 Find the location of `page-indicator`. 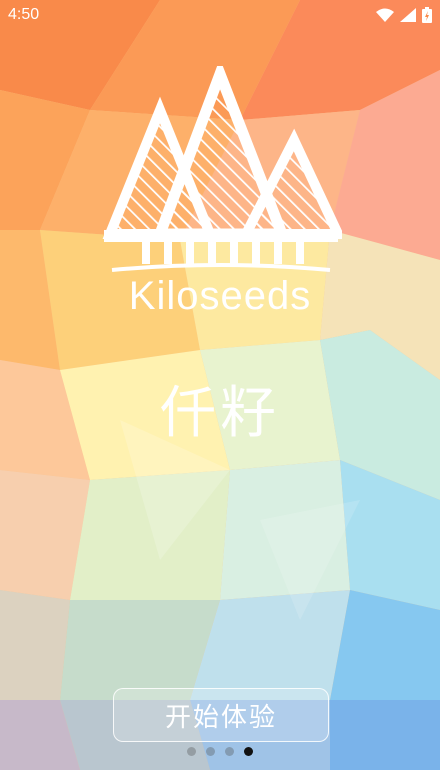

page-indicator is located at coordinates (220, 751).